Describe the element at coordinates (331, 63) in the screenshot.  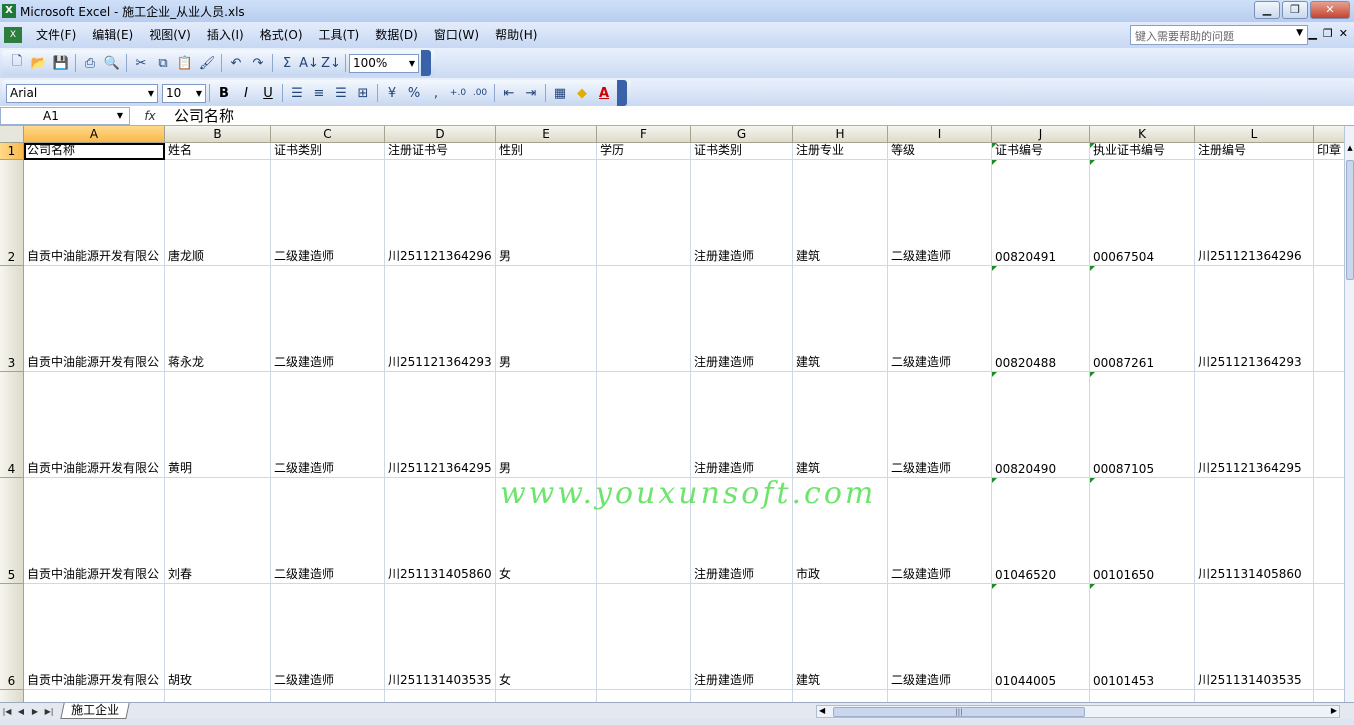
I see `sort-descending-icon: Z↓` at that location.